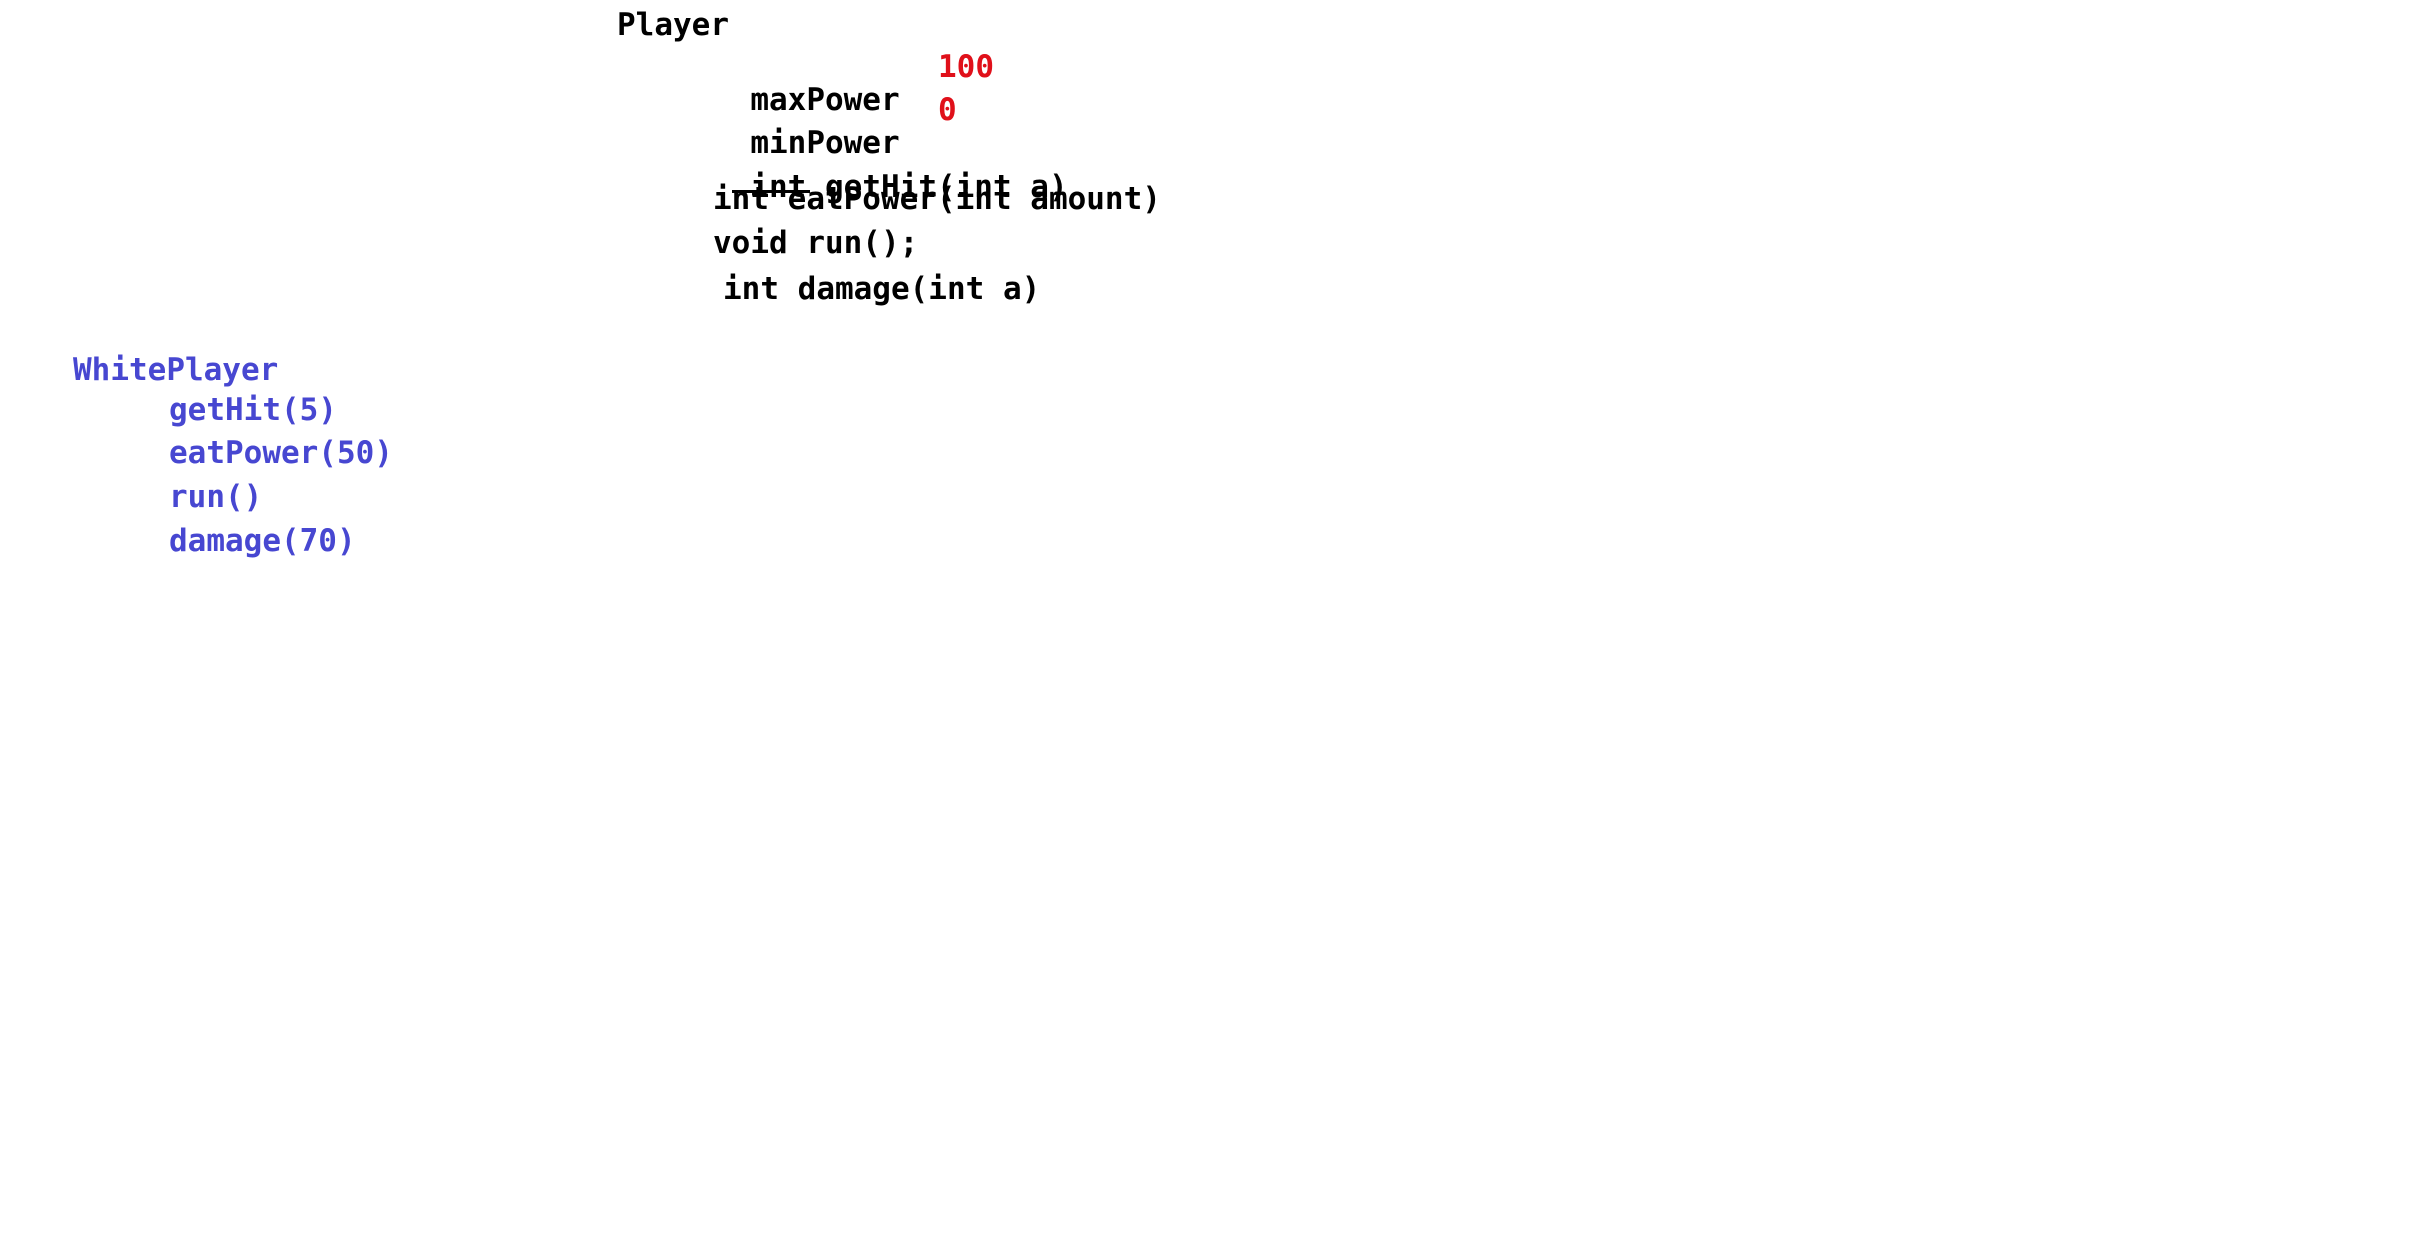 Image resolution: width=2416 pixels, height=1256 pixels. I want to click on method-eatpower: int eatPower(int amount), so click(937, 199).